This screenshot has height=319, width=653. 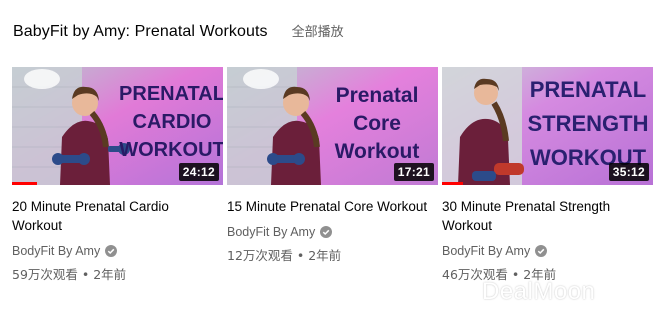 I want to click on video-meta: 59万次观看 • 2年前, so click(x=69, y=274).